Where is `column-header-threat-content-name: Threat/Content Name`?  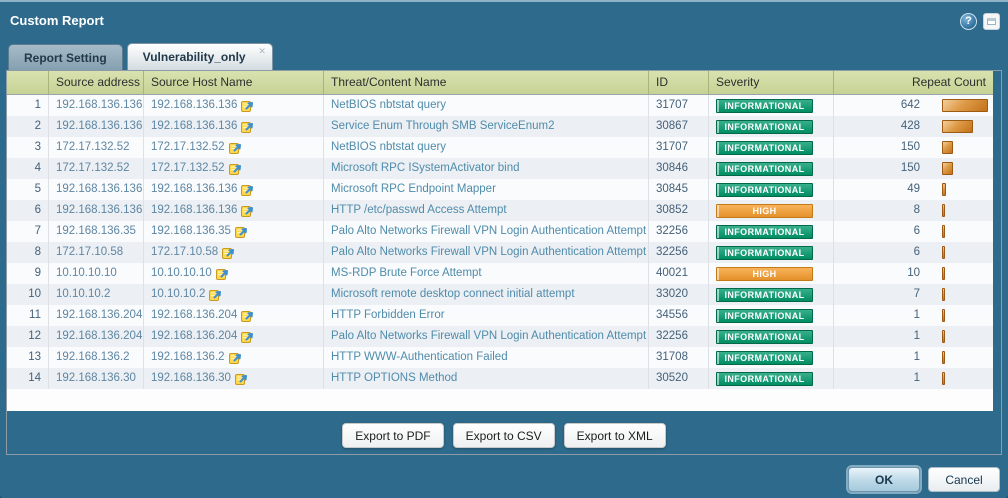
column-header-threat-content-name: Threat/Content Name is located at coordinates (486, 82).